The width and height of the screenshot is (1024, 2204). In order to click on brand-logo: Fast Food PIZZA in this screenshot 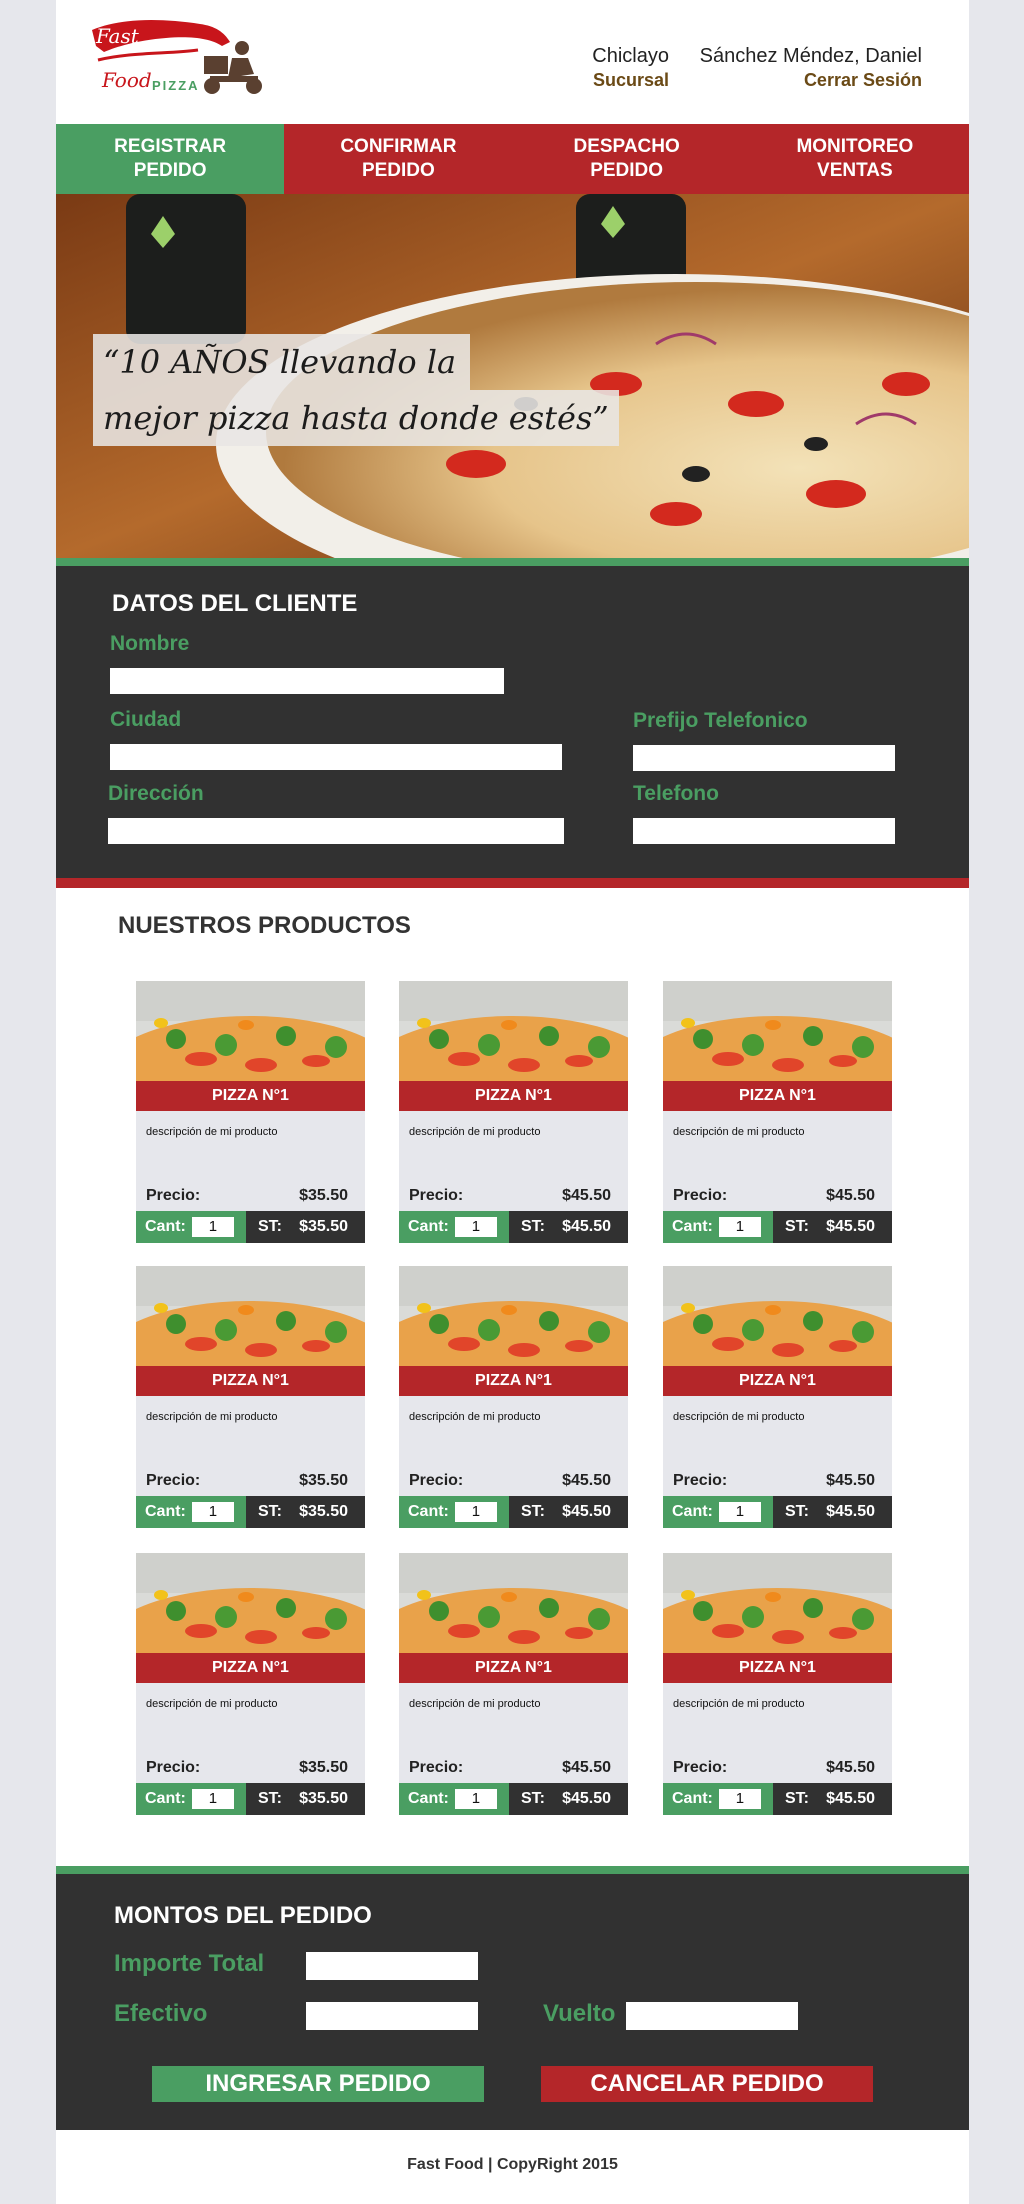, I will do `click(180, 61)`.